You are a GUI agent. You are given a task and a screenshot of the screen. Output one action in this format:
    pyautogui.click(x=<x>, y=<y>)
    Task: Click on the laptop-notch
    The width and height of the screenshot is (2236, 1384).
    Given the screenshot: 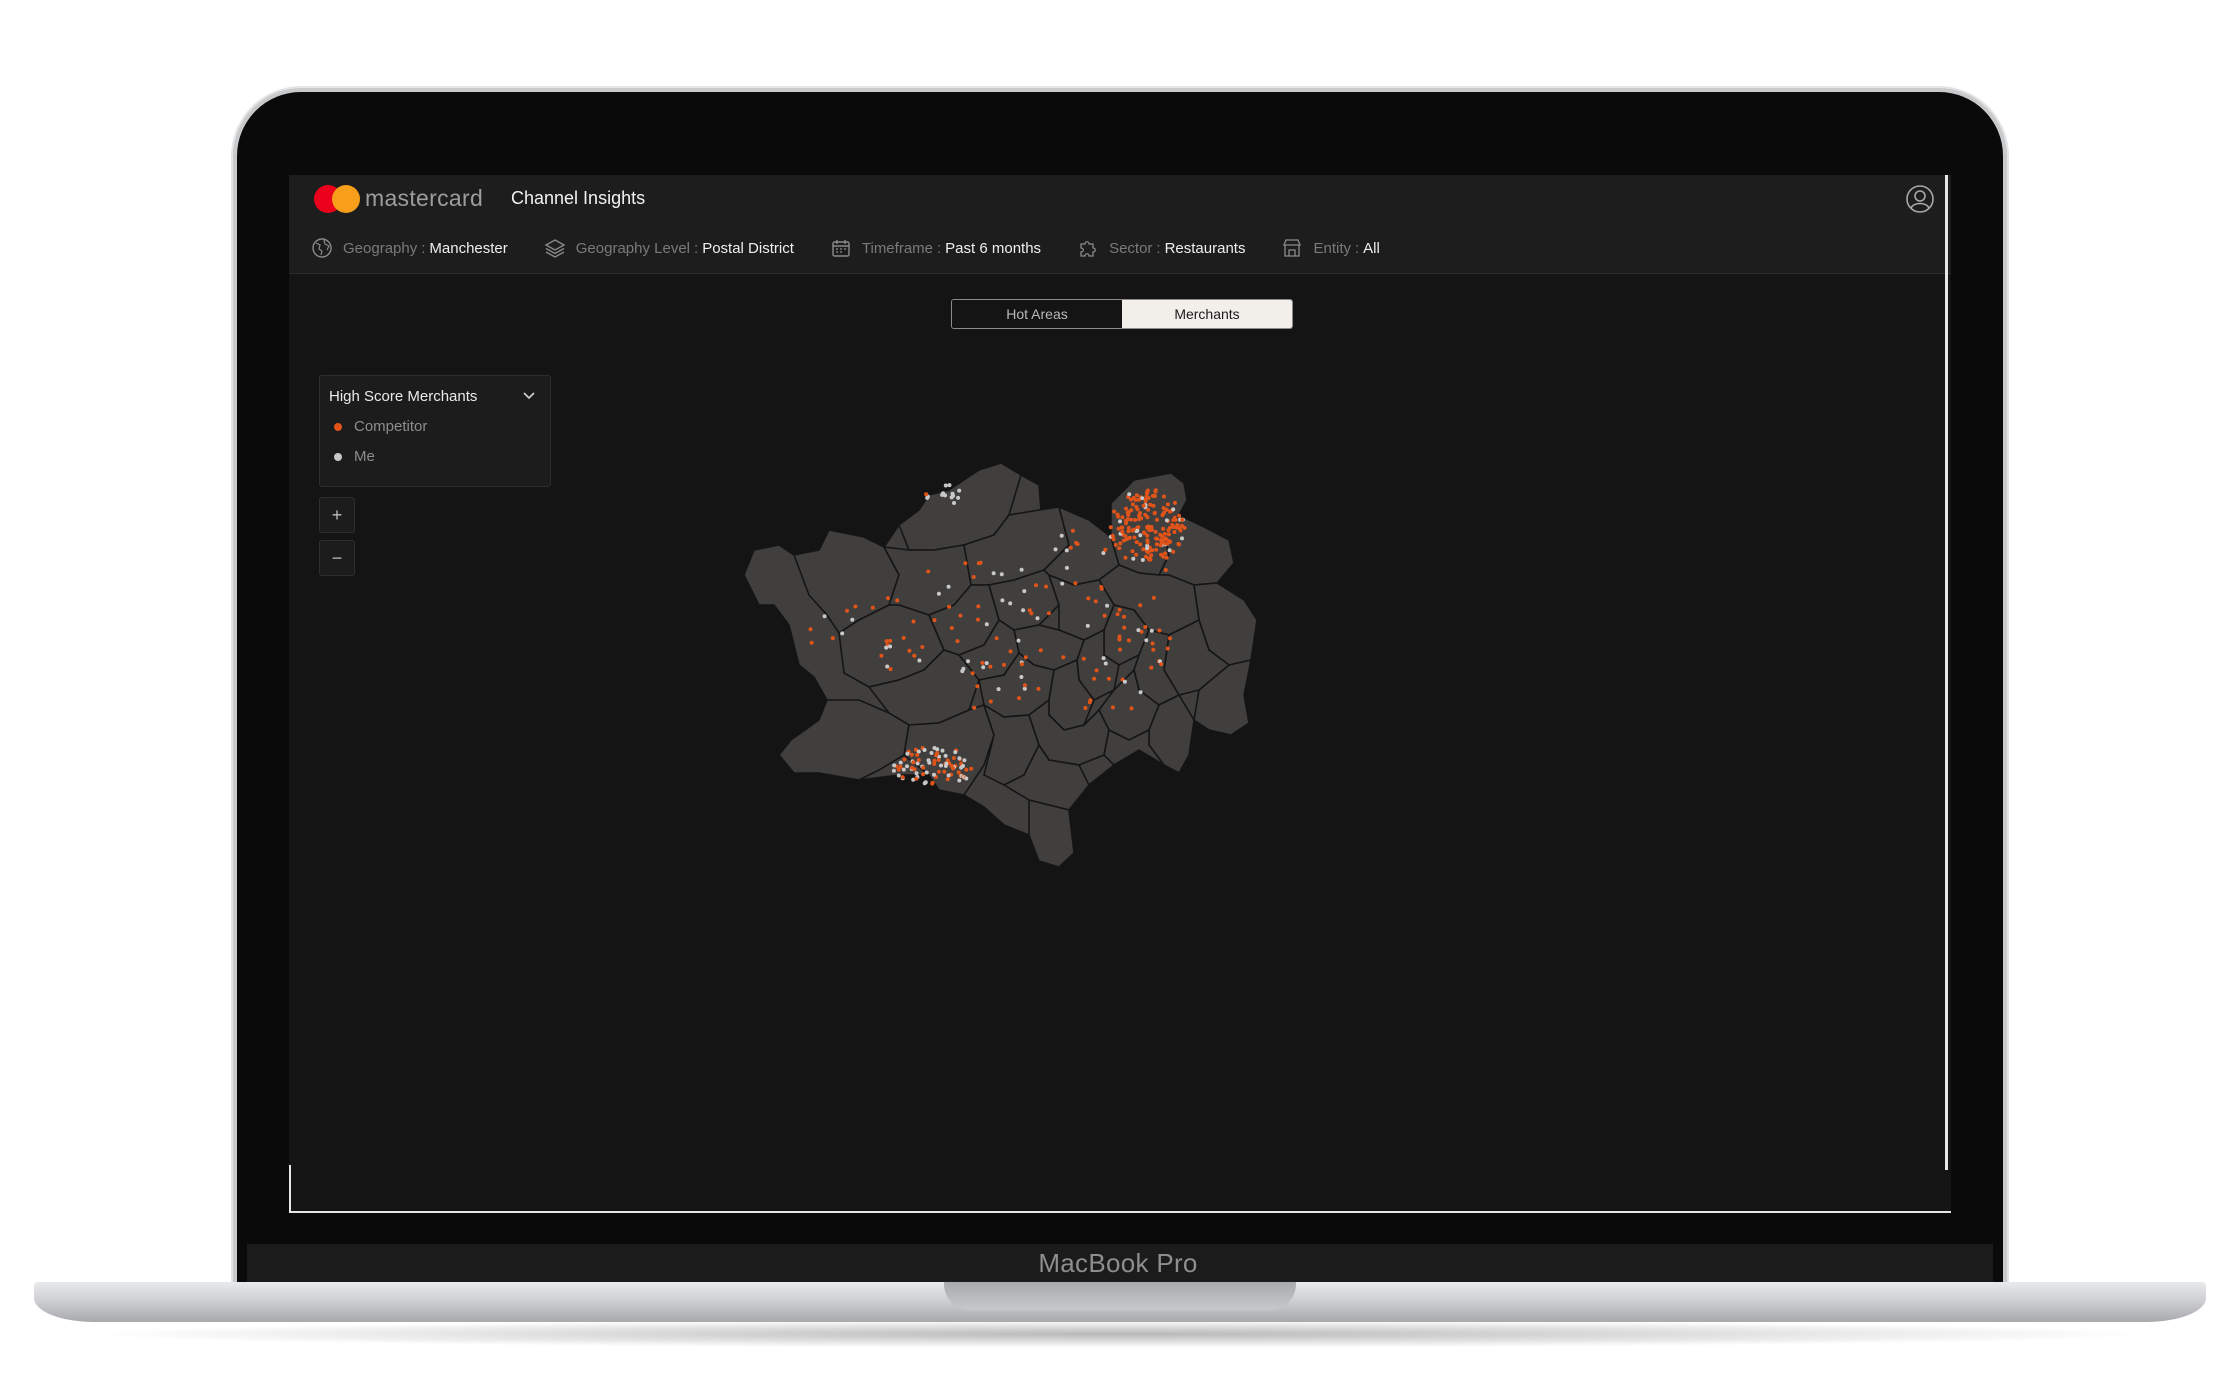 What is the action you would take?
    pyautogui.click(x=1120, y=1296)
    